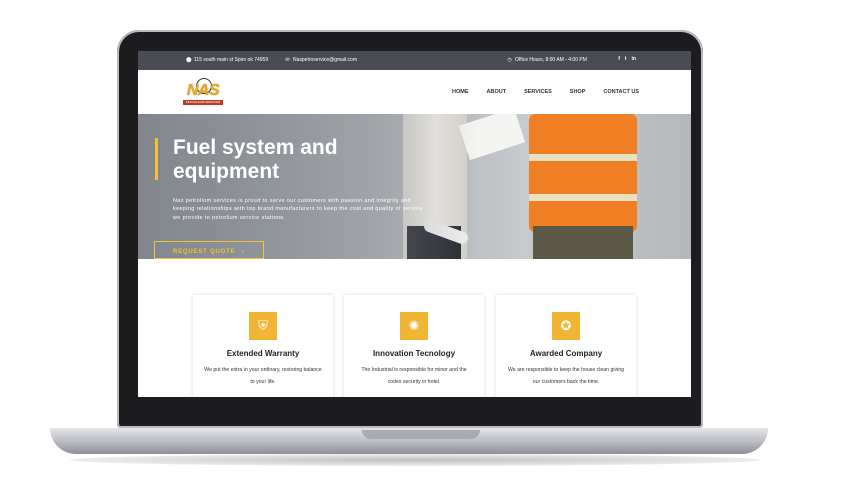  I want to click on mail-icon: ✉, so click(287, 59).